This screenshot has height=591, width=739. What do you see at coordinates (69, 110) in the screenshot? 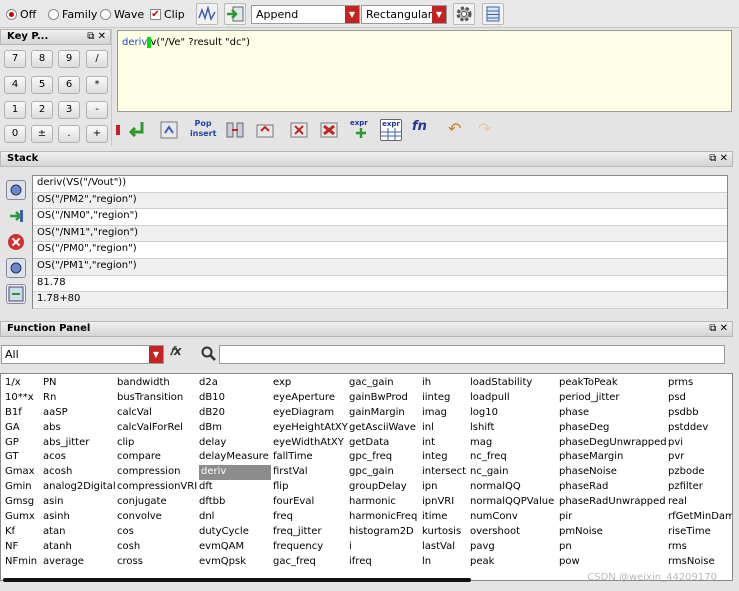
I see `key-3: 3` at bounding box center [69, 110].